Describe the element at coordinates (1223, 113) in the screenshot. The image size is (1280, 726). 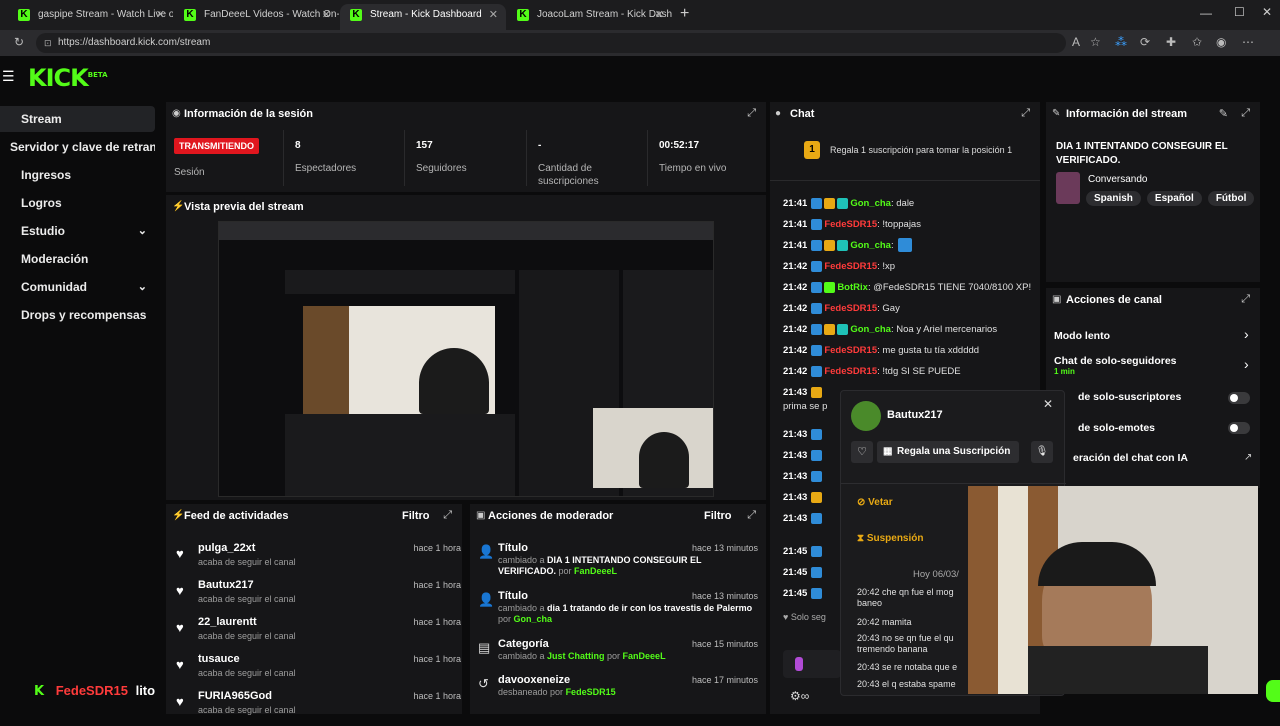
I see `edit-icon: ✎` at that location.